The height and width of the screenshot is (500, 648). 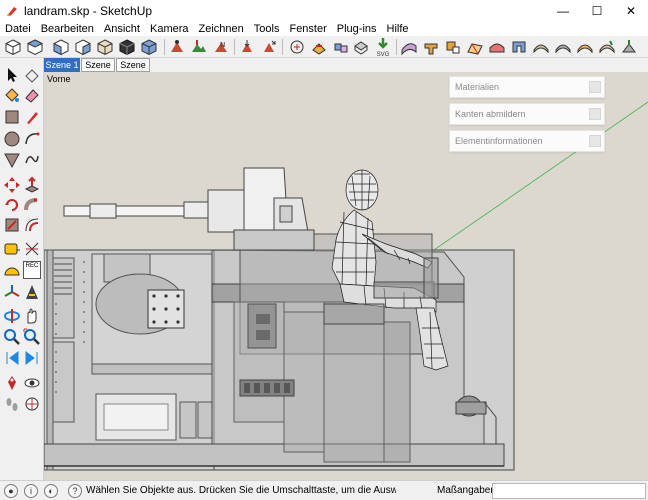 I want to click on layout-send-icon, so click(x=341, y=47).